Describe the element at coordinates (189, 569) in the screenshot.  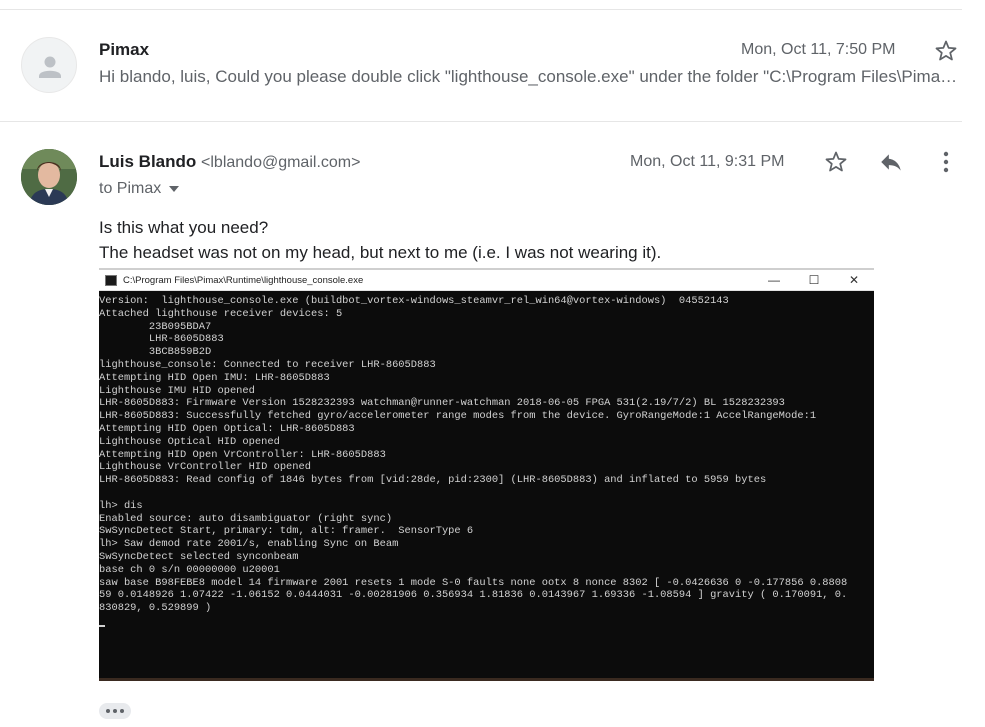
I see `console-line: base ch 0 s/n 00000000 u20001` at that location.